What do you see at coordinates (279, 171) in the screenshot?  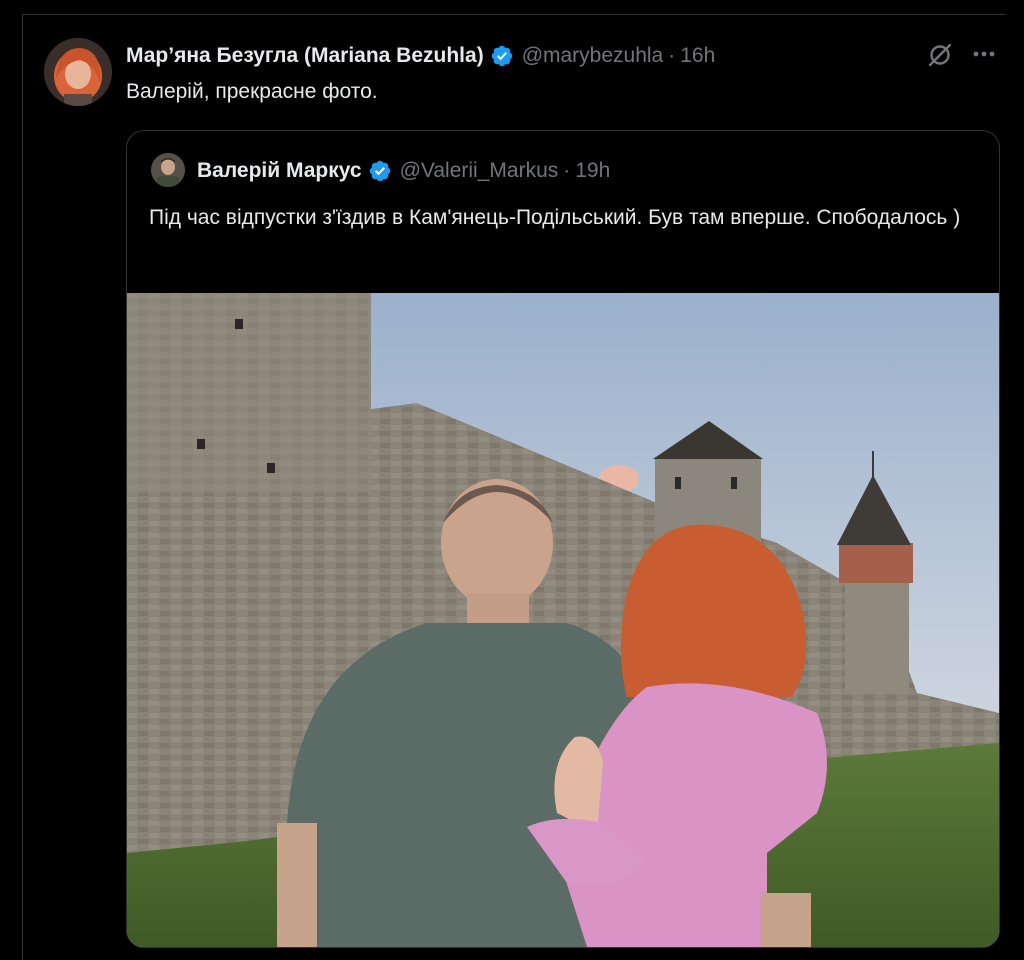 I see `quoted-author-name: Валерій Маркус` at bounding box center [279, 171].